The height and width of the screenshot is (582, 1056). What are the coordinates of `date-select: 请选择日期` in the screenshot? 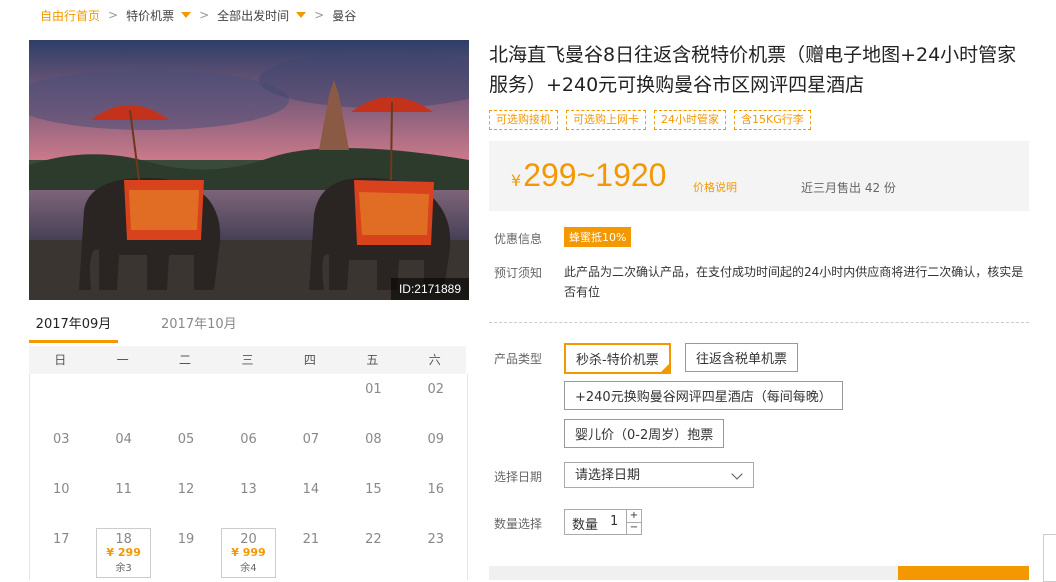 It's located at (659, 475).